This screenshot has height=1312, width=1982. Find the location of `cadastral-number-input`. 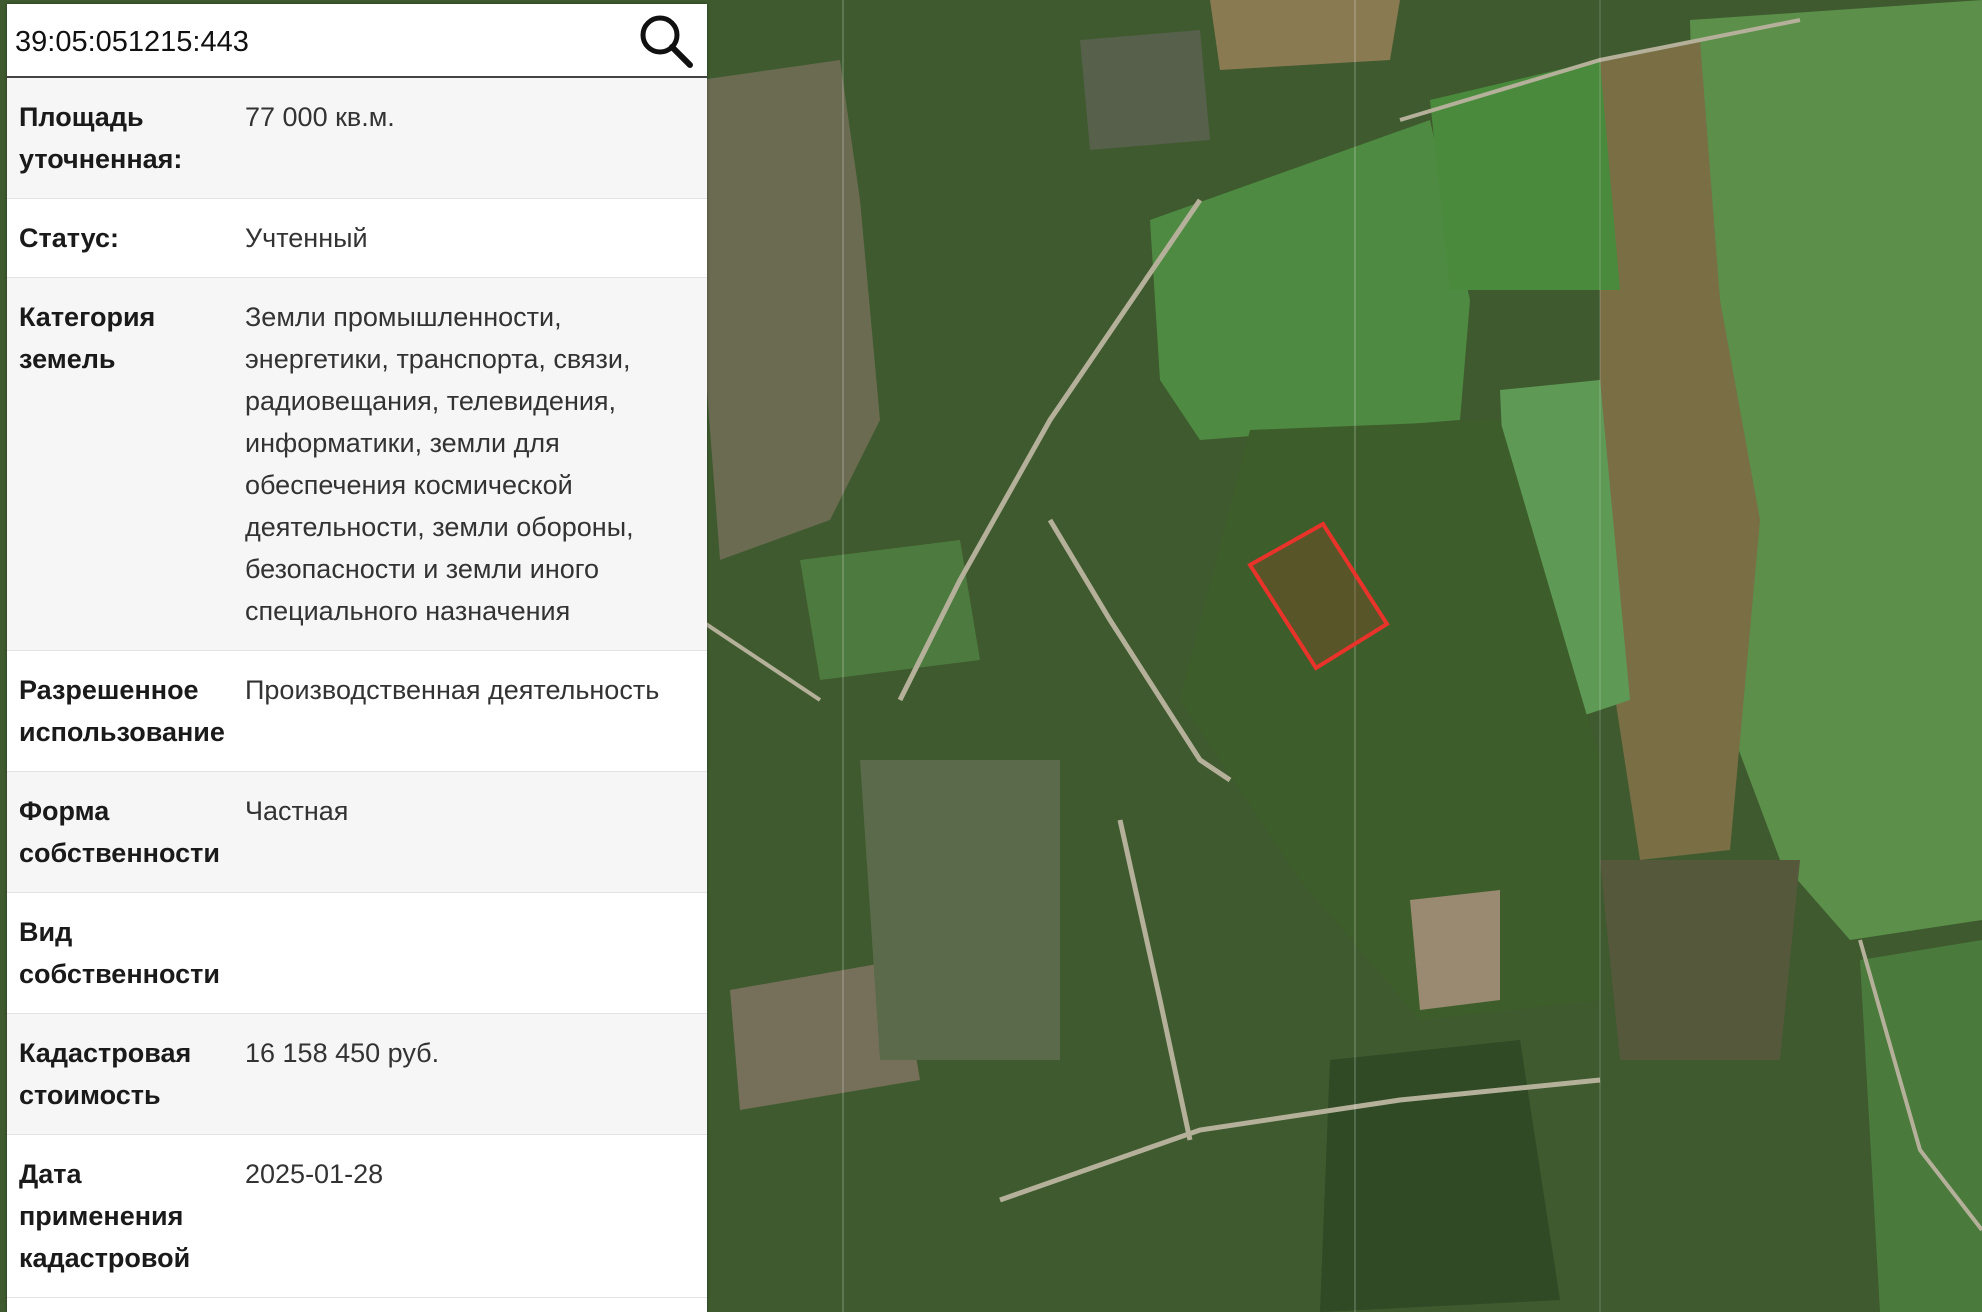

cadastral-number-input is located at coordinates (315, 42).